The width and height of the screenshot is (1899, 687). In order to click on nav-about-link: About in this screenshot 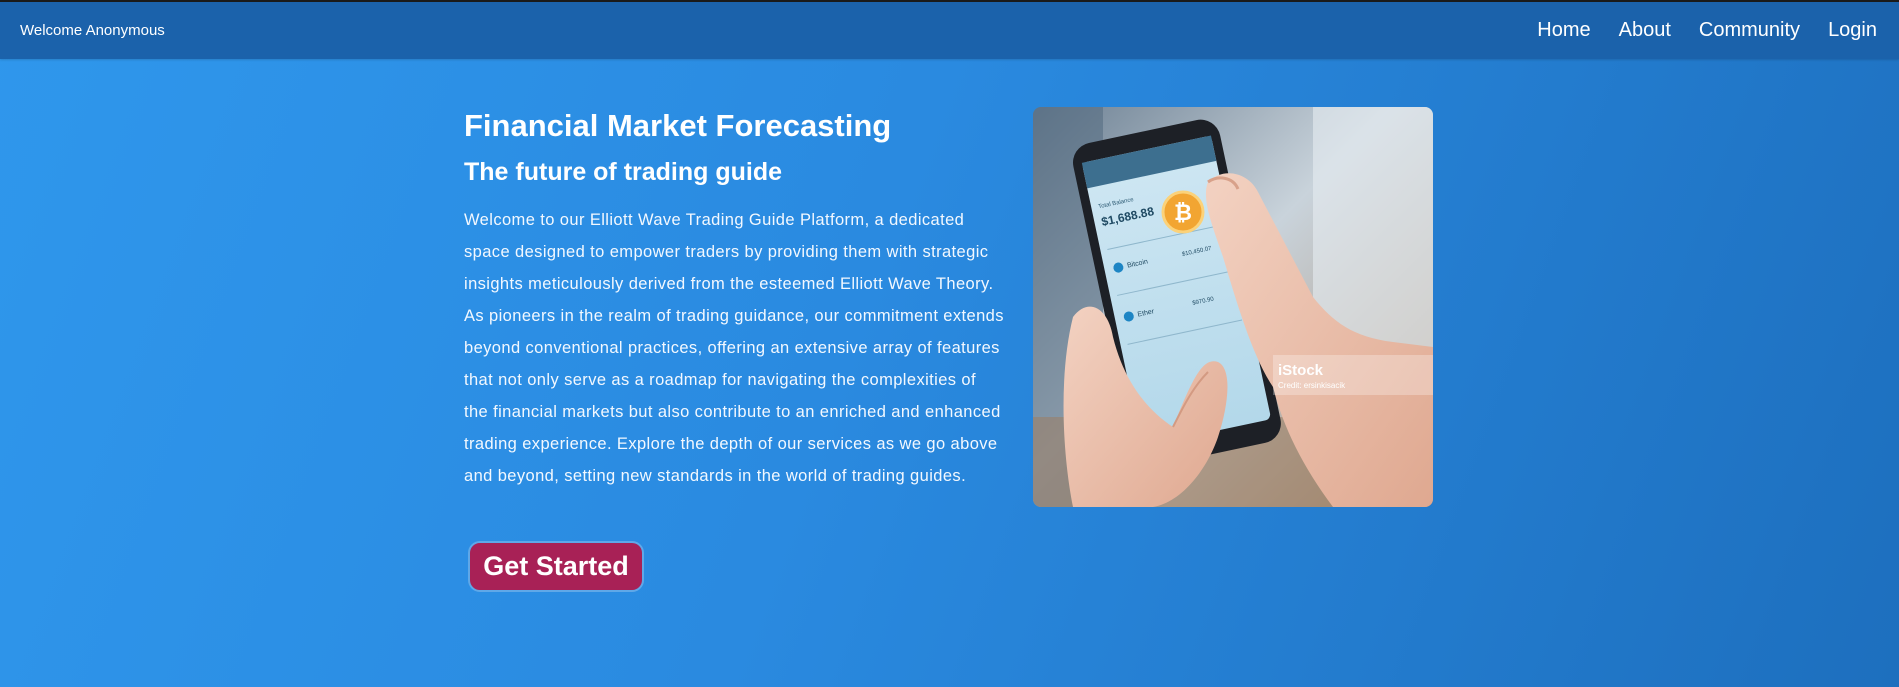, I will do `click(1645, 30)`.